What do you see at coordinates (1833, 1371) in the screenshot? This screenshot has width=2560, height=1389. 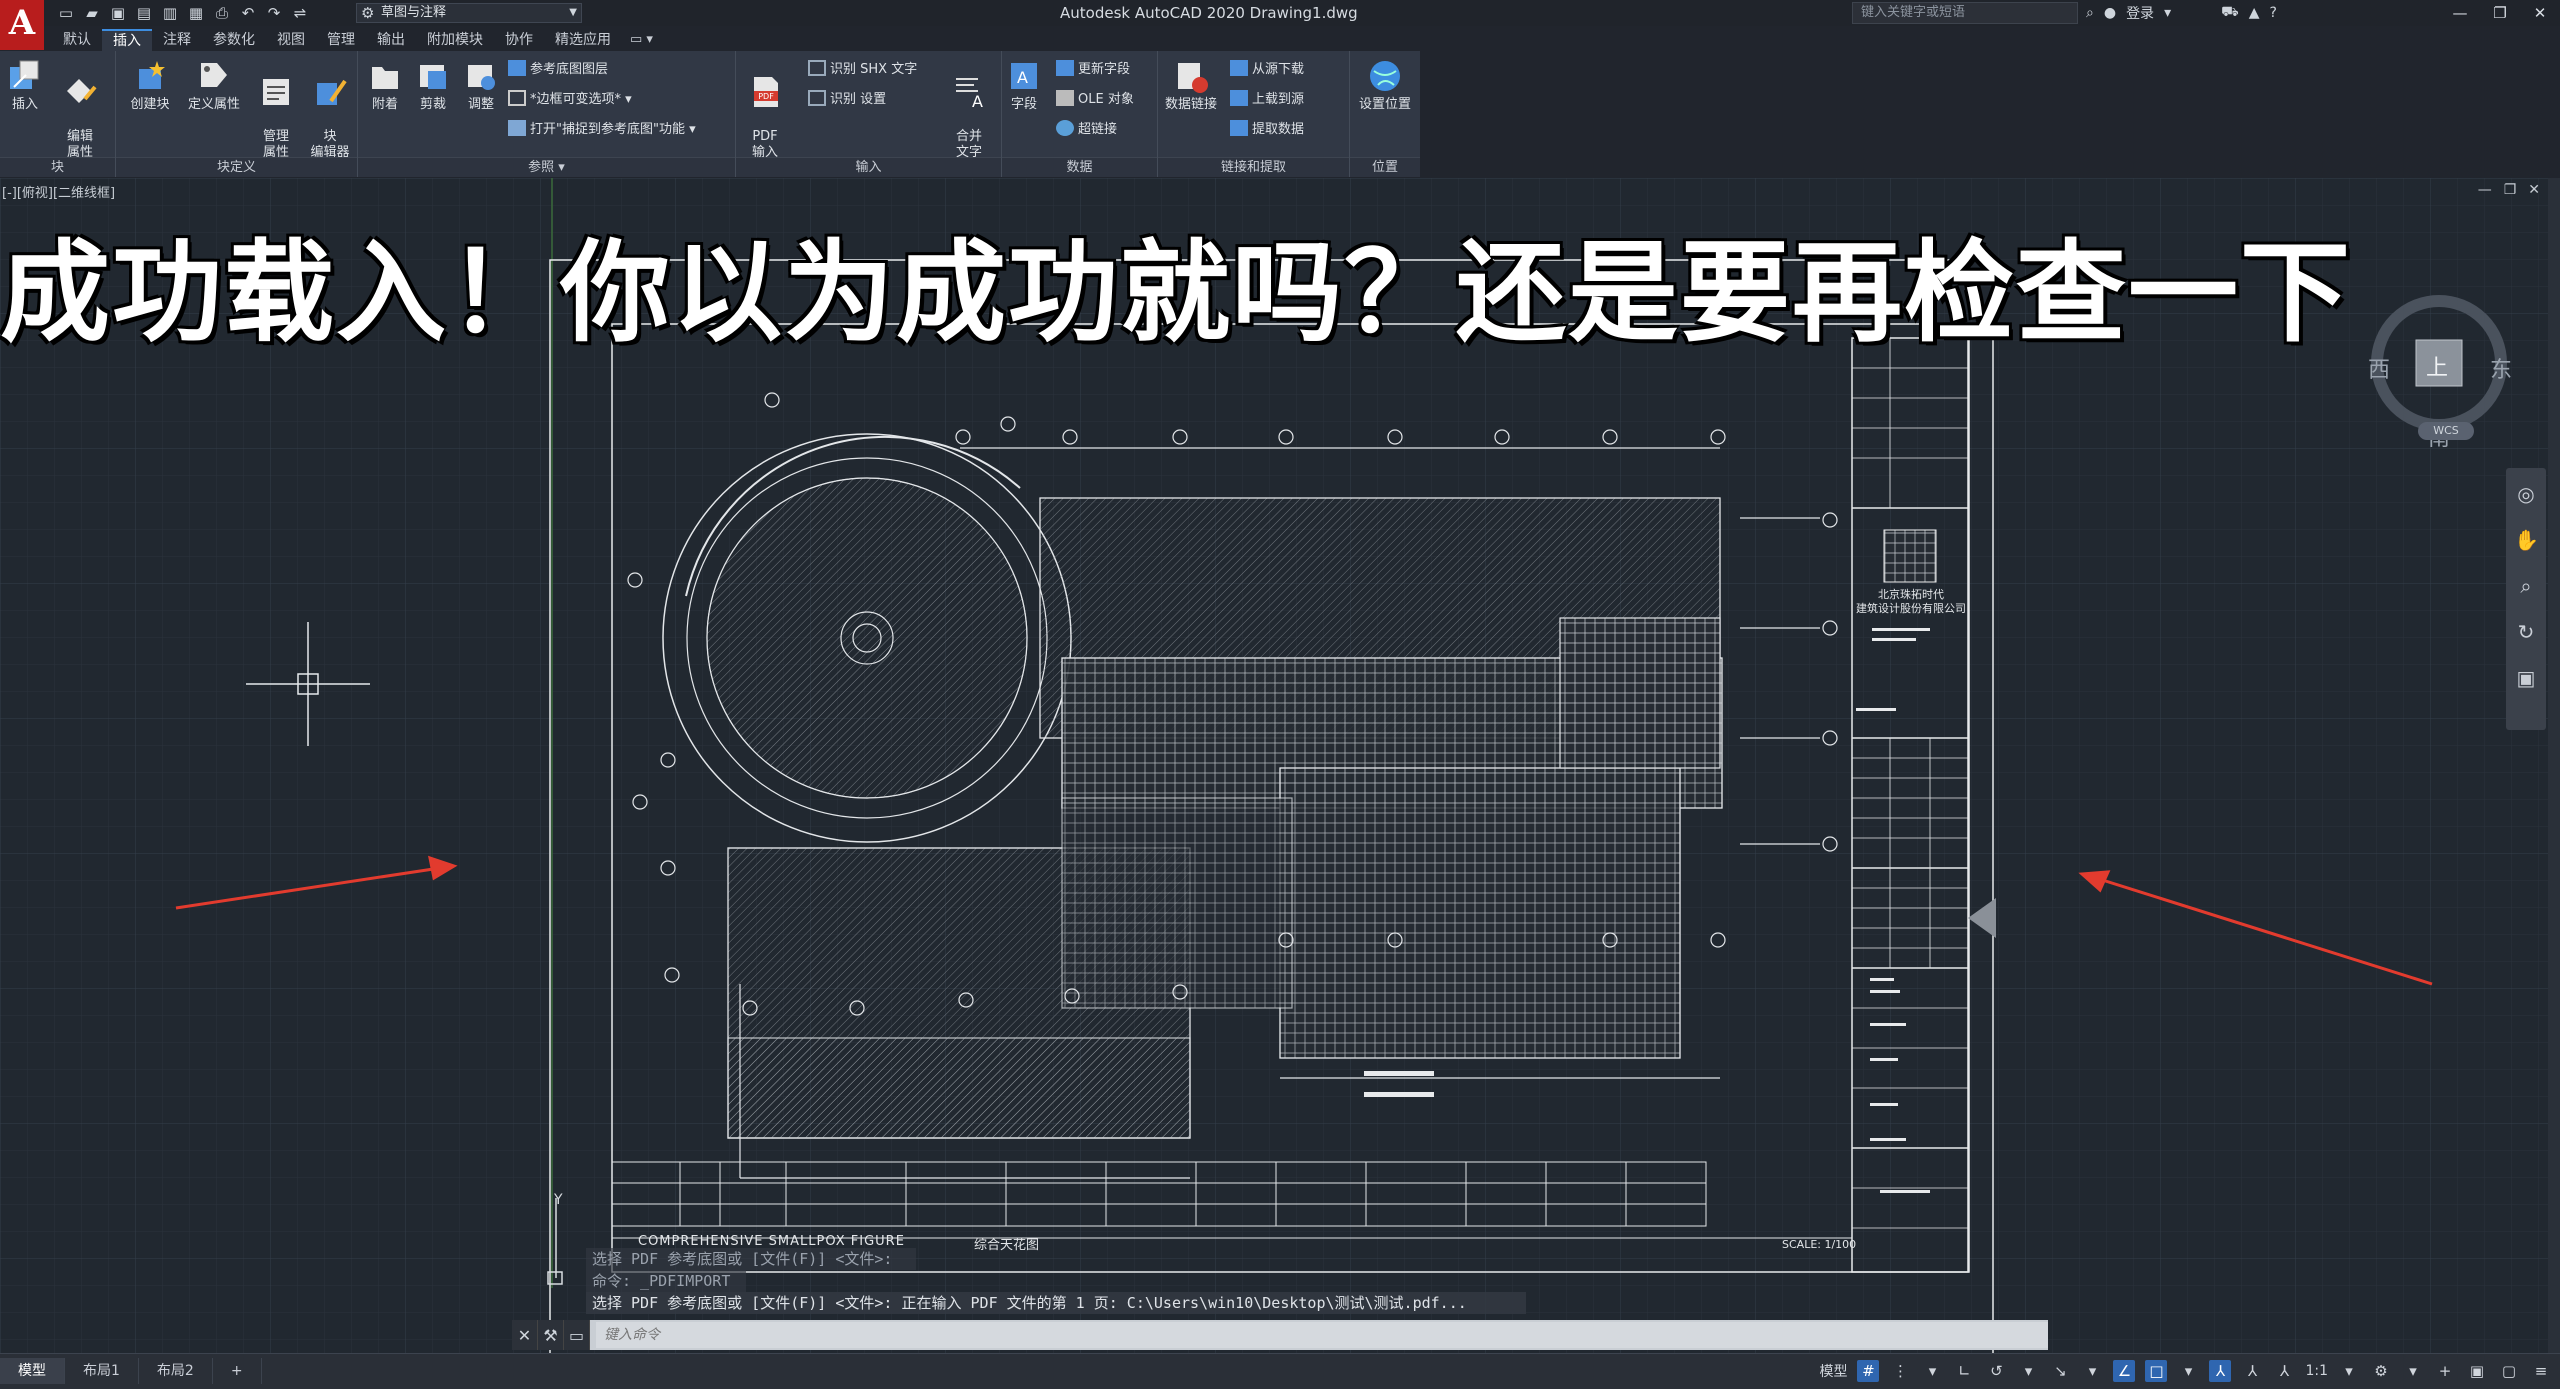 I see `model-space-button: 模型` at bounding box center [1833, 1371].